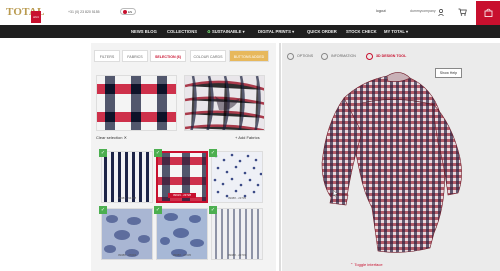  I want to click on language-toggle: EN, so click(128, 11).